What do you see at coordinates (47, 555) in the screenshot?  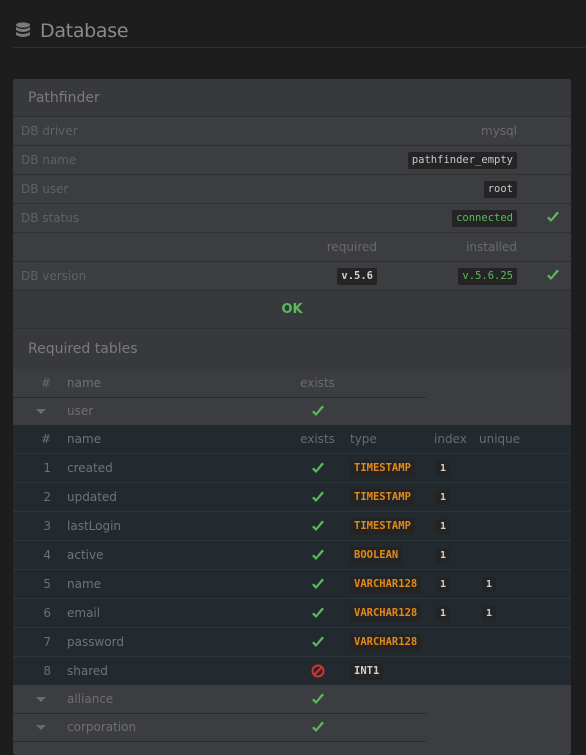 I see `column-num: 4` at bounding box center [47, 555].